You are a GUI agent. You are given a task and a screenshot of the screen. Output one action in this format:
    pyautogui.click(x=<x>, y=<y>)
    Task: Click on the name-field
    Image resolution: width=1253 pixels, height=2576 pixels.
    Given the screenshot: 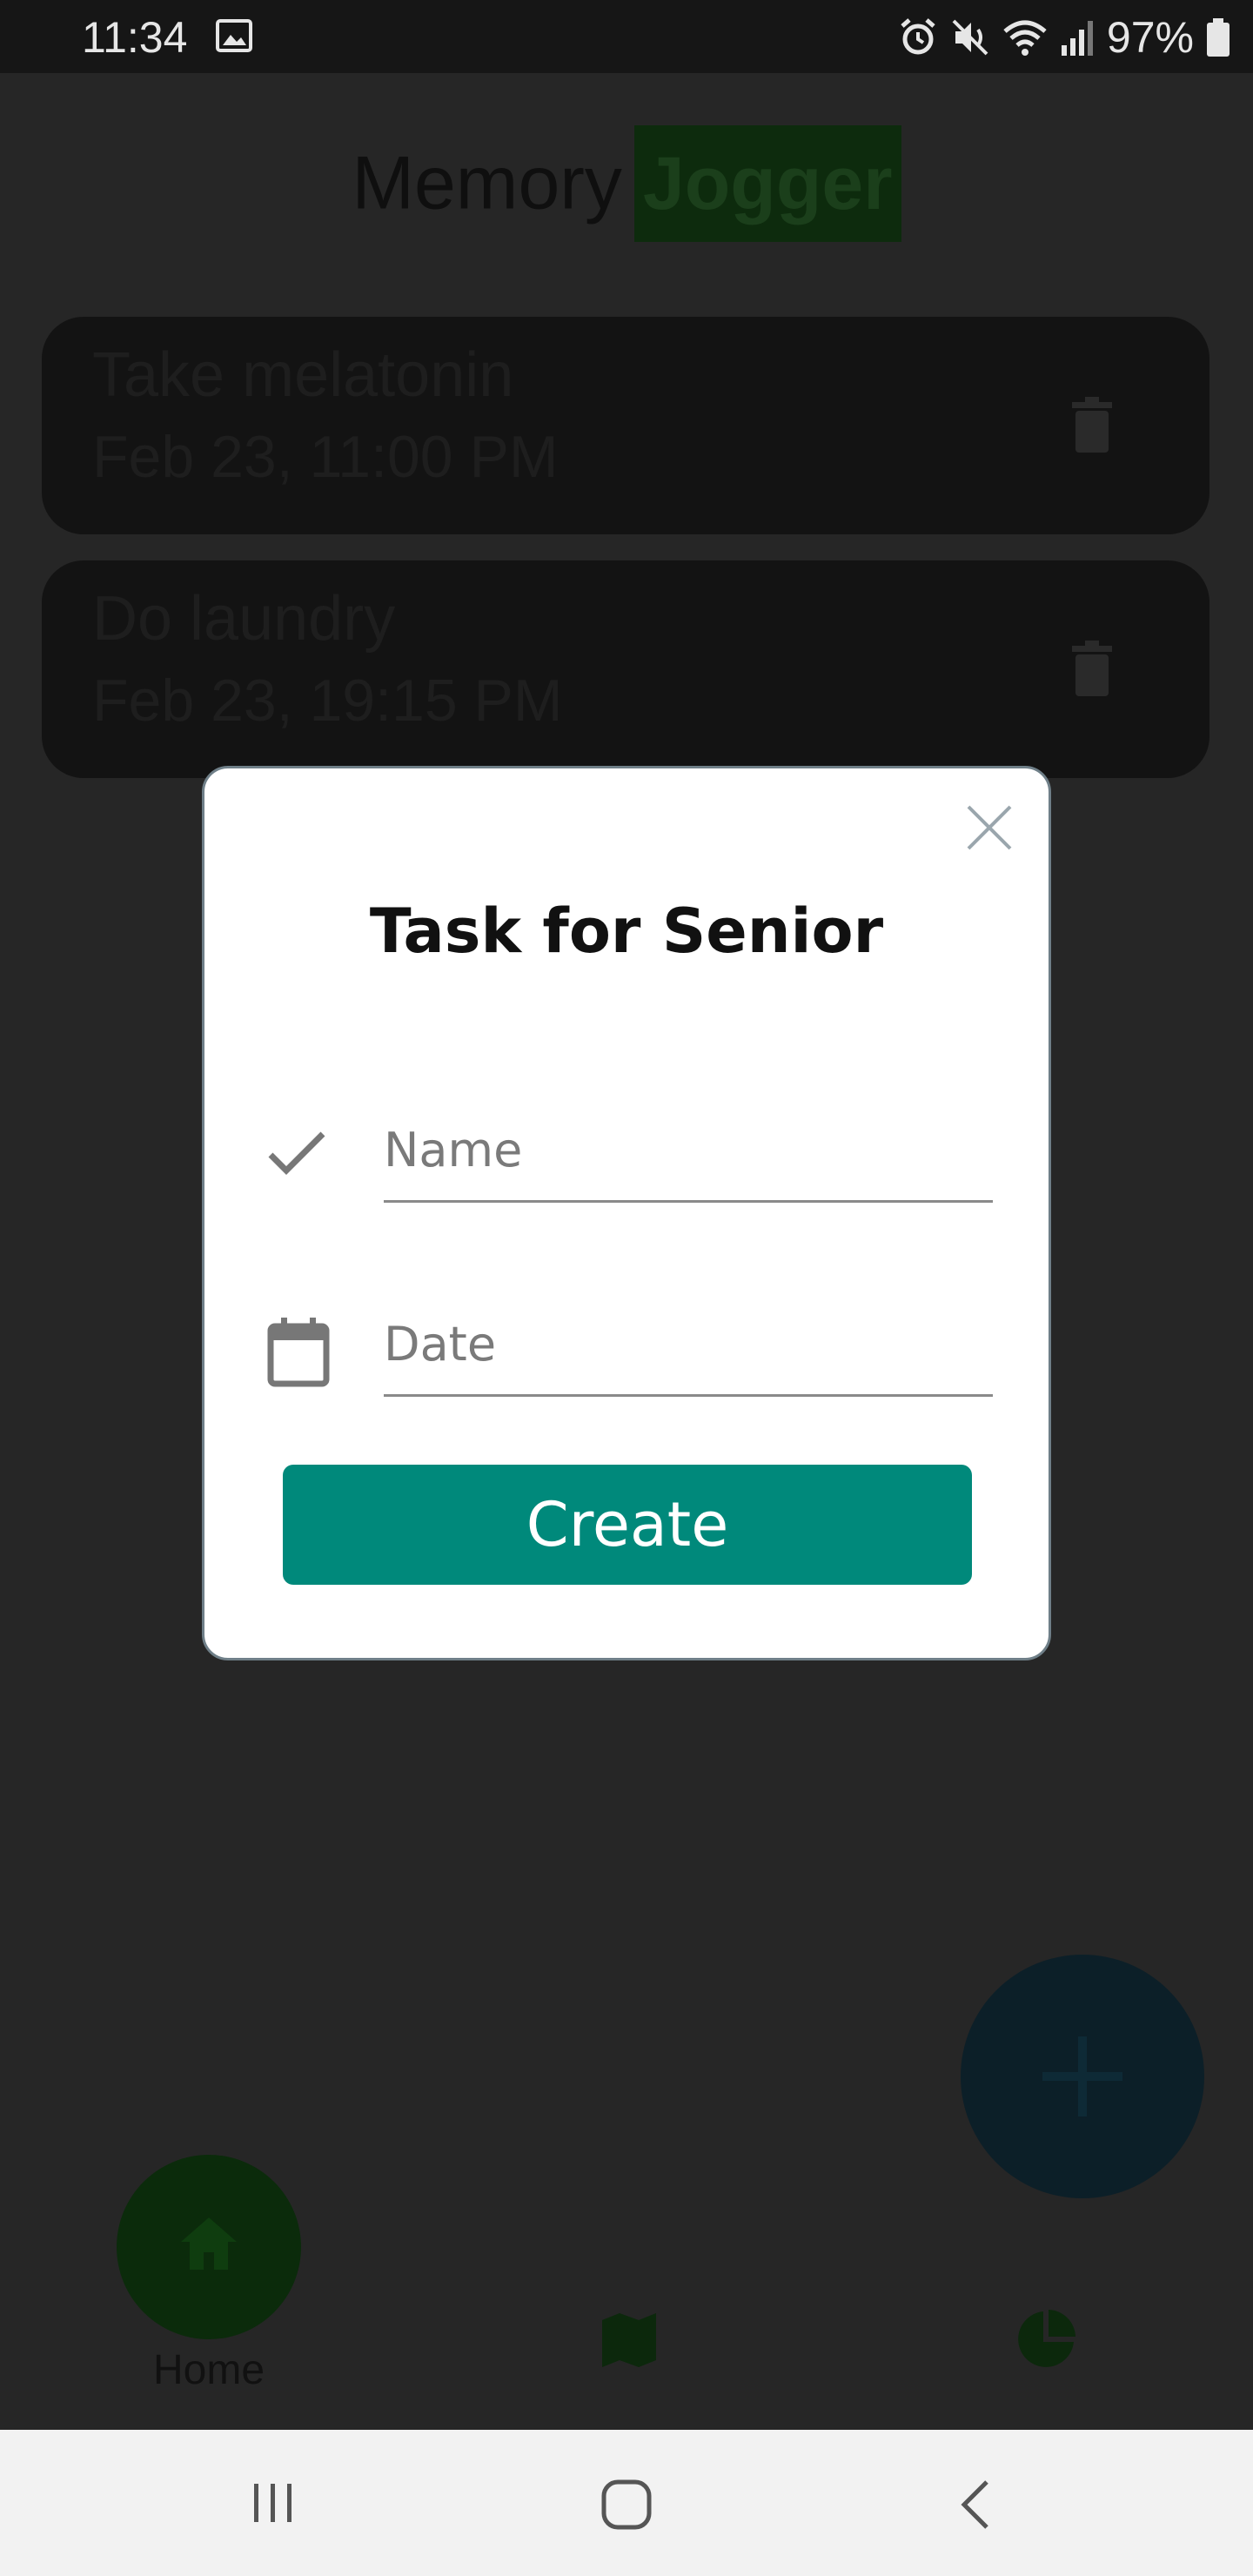 What is the action you would take?
    pyautogui.click(x=626, y=1168)
    